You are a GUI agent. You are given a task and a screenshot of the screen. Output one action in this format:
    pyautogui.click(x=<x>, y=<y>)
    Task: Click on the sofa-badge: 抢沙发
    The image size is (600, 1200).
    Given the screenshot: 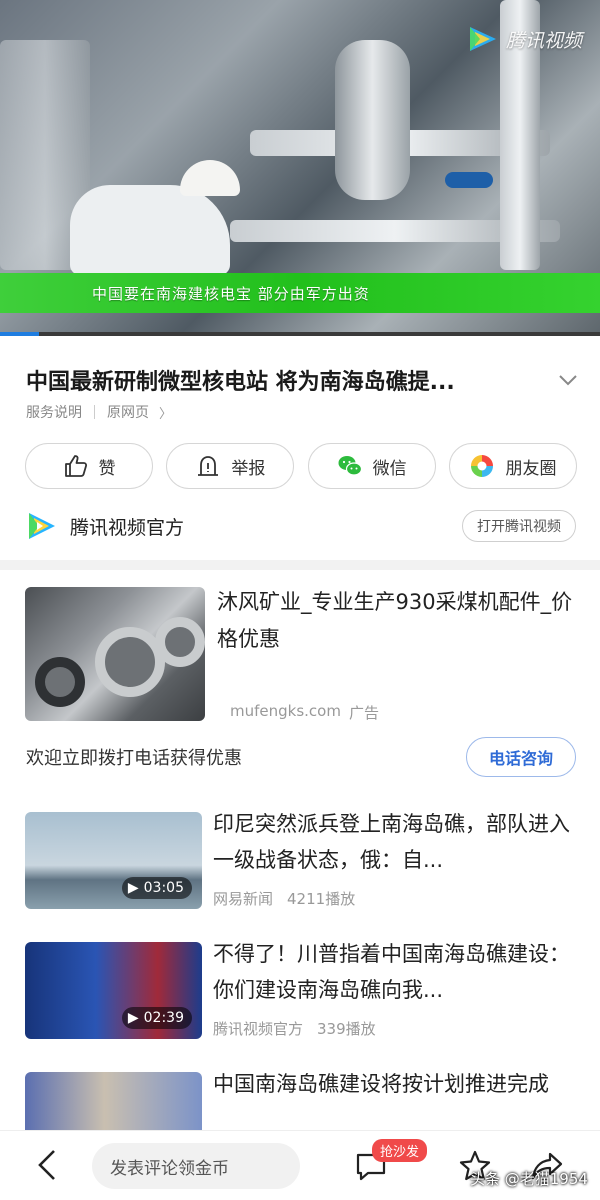 What is the action you would take?
    pyautogui.click(x=400, y=1150)
    